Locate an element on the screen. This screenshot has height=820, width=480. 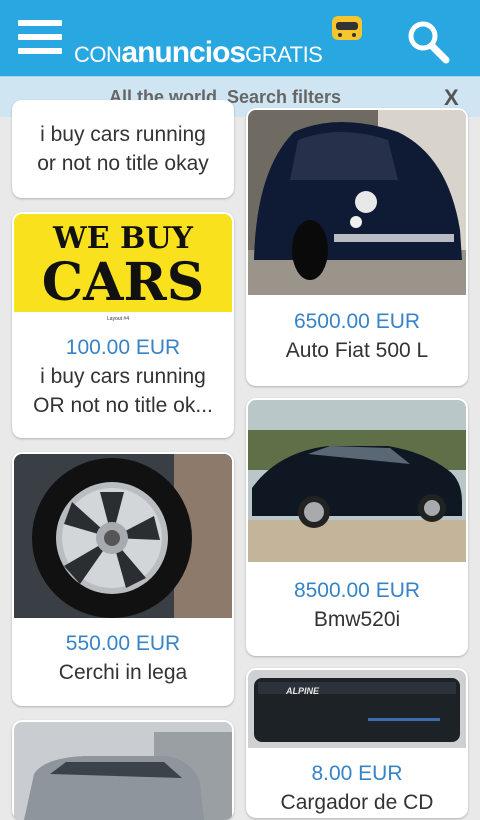
we-buy-text: WE BUY is located at coordinates (123, 238).